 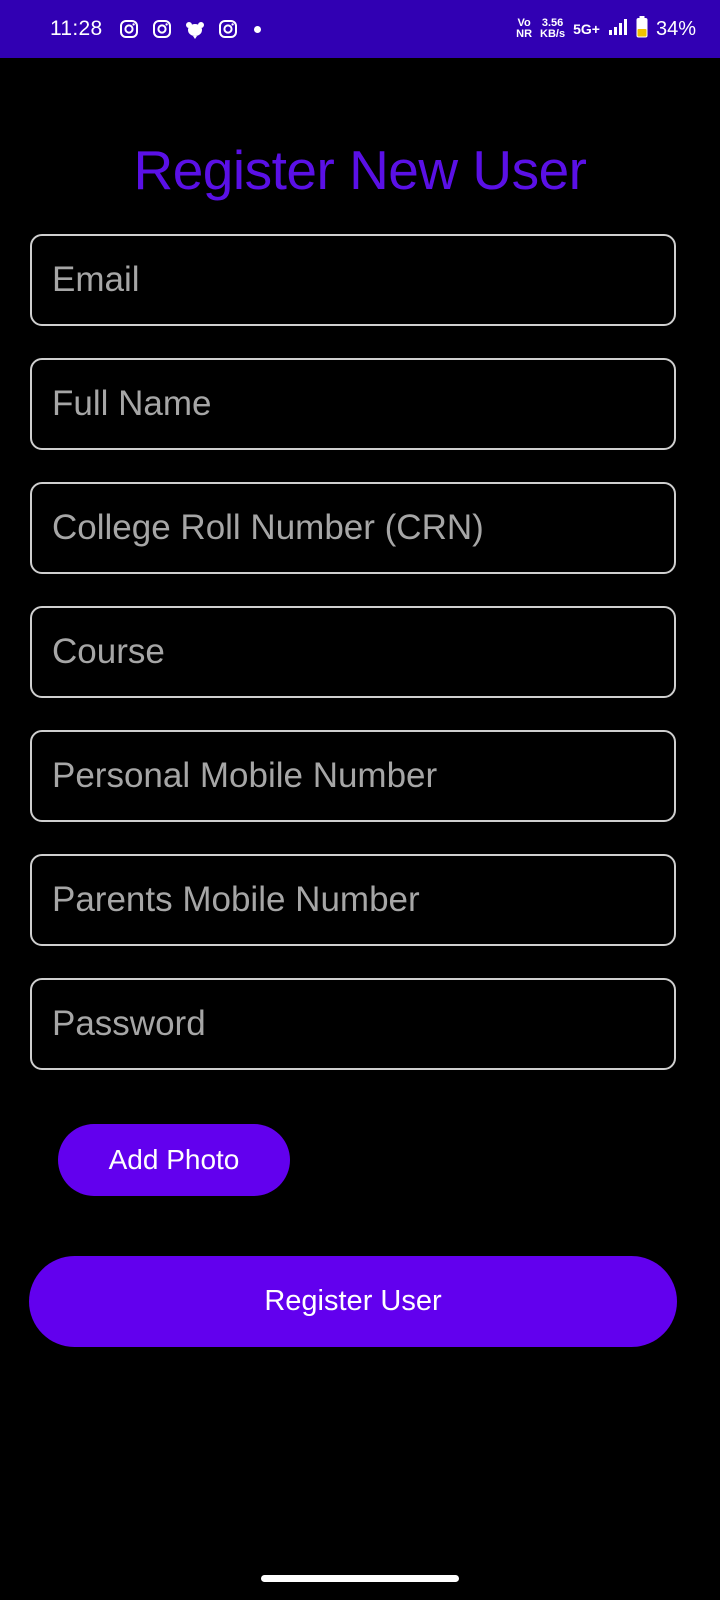 I want to click on full-name-input, so click(x=353, y=404).